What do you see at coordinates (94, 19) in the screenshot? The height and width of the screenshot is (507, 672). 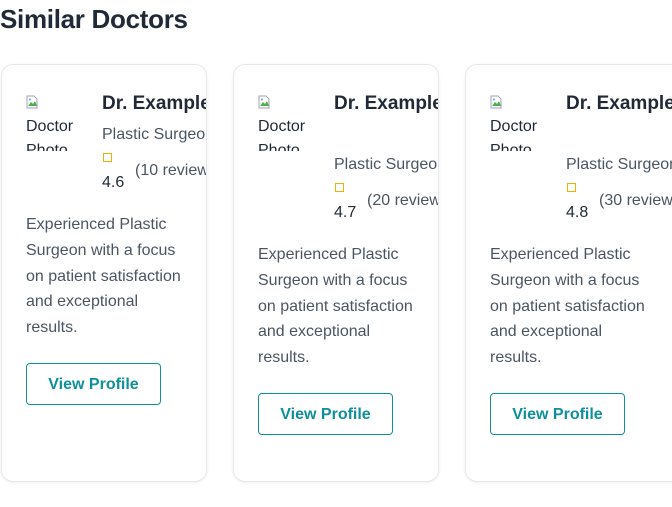 I see `section-title: Similar Doctors` at bounding box center [94, 19].